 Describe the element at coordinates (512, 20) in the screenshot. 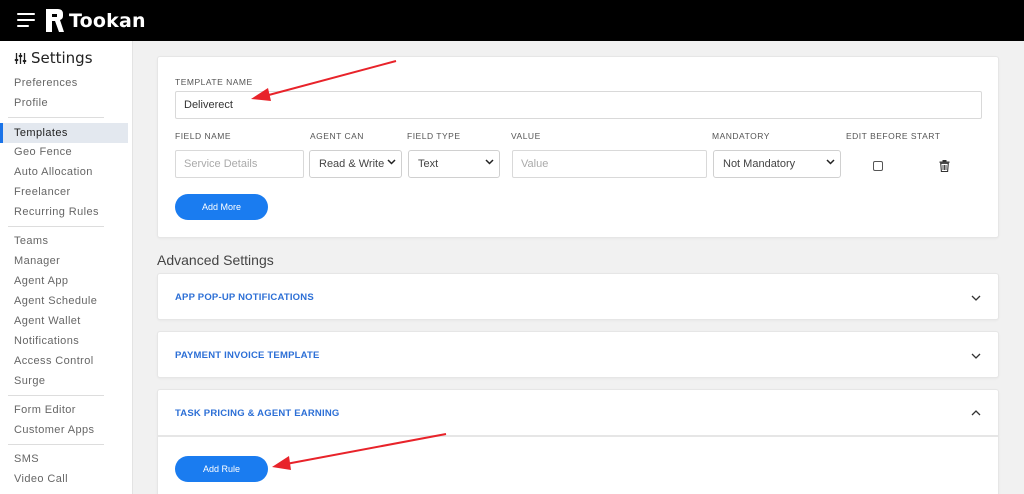

I see `top-bar: Tookan` at that location.